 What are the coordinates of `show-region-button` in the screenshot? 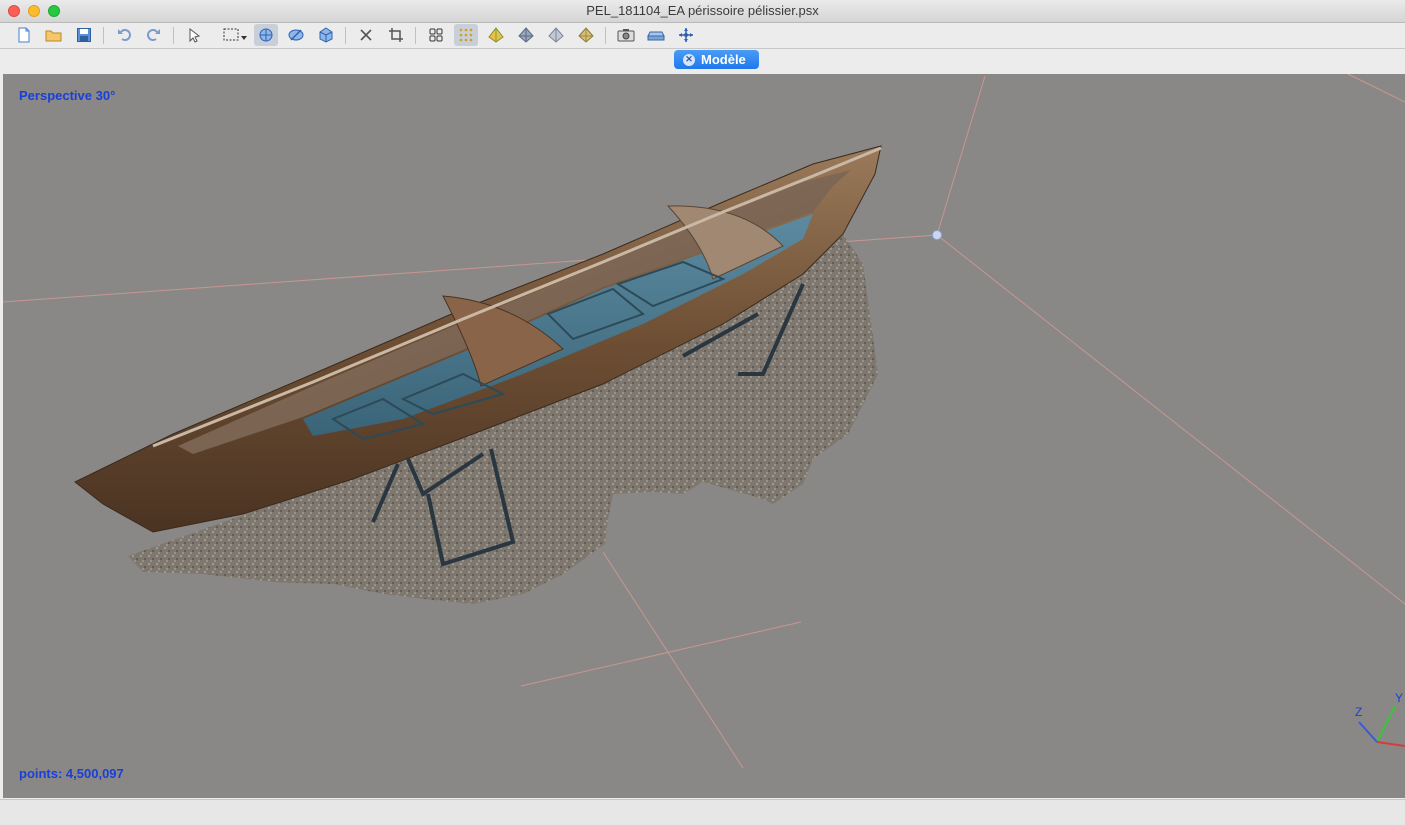 It's located at (656, 35).